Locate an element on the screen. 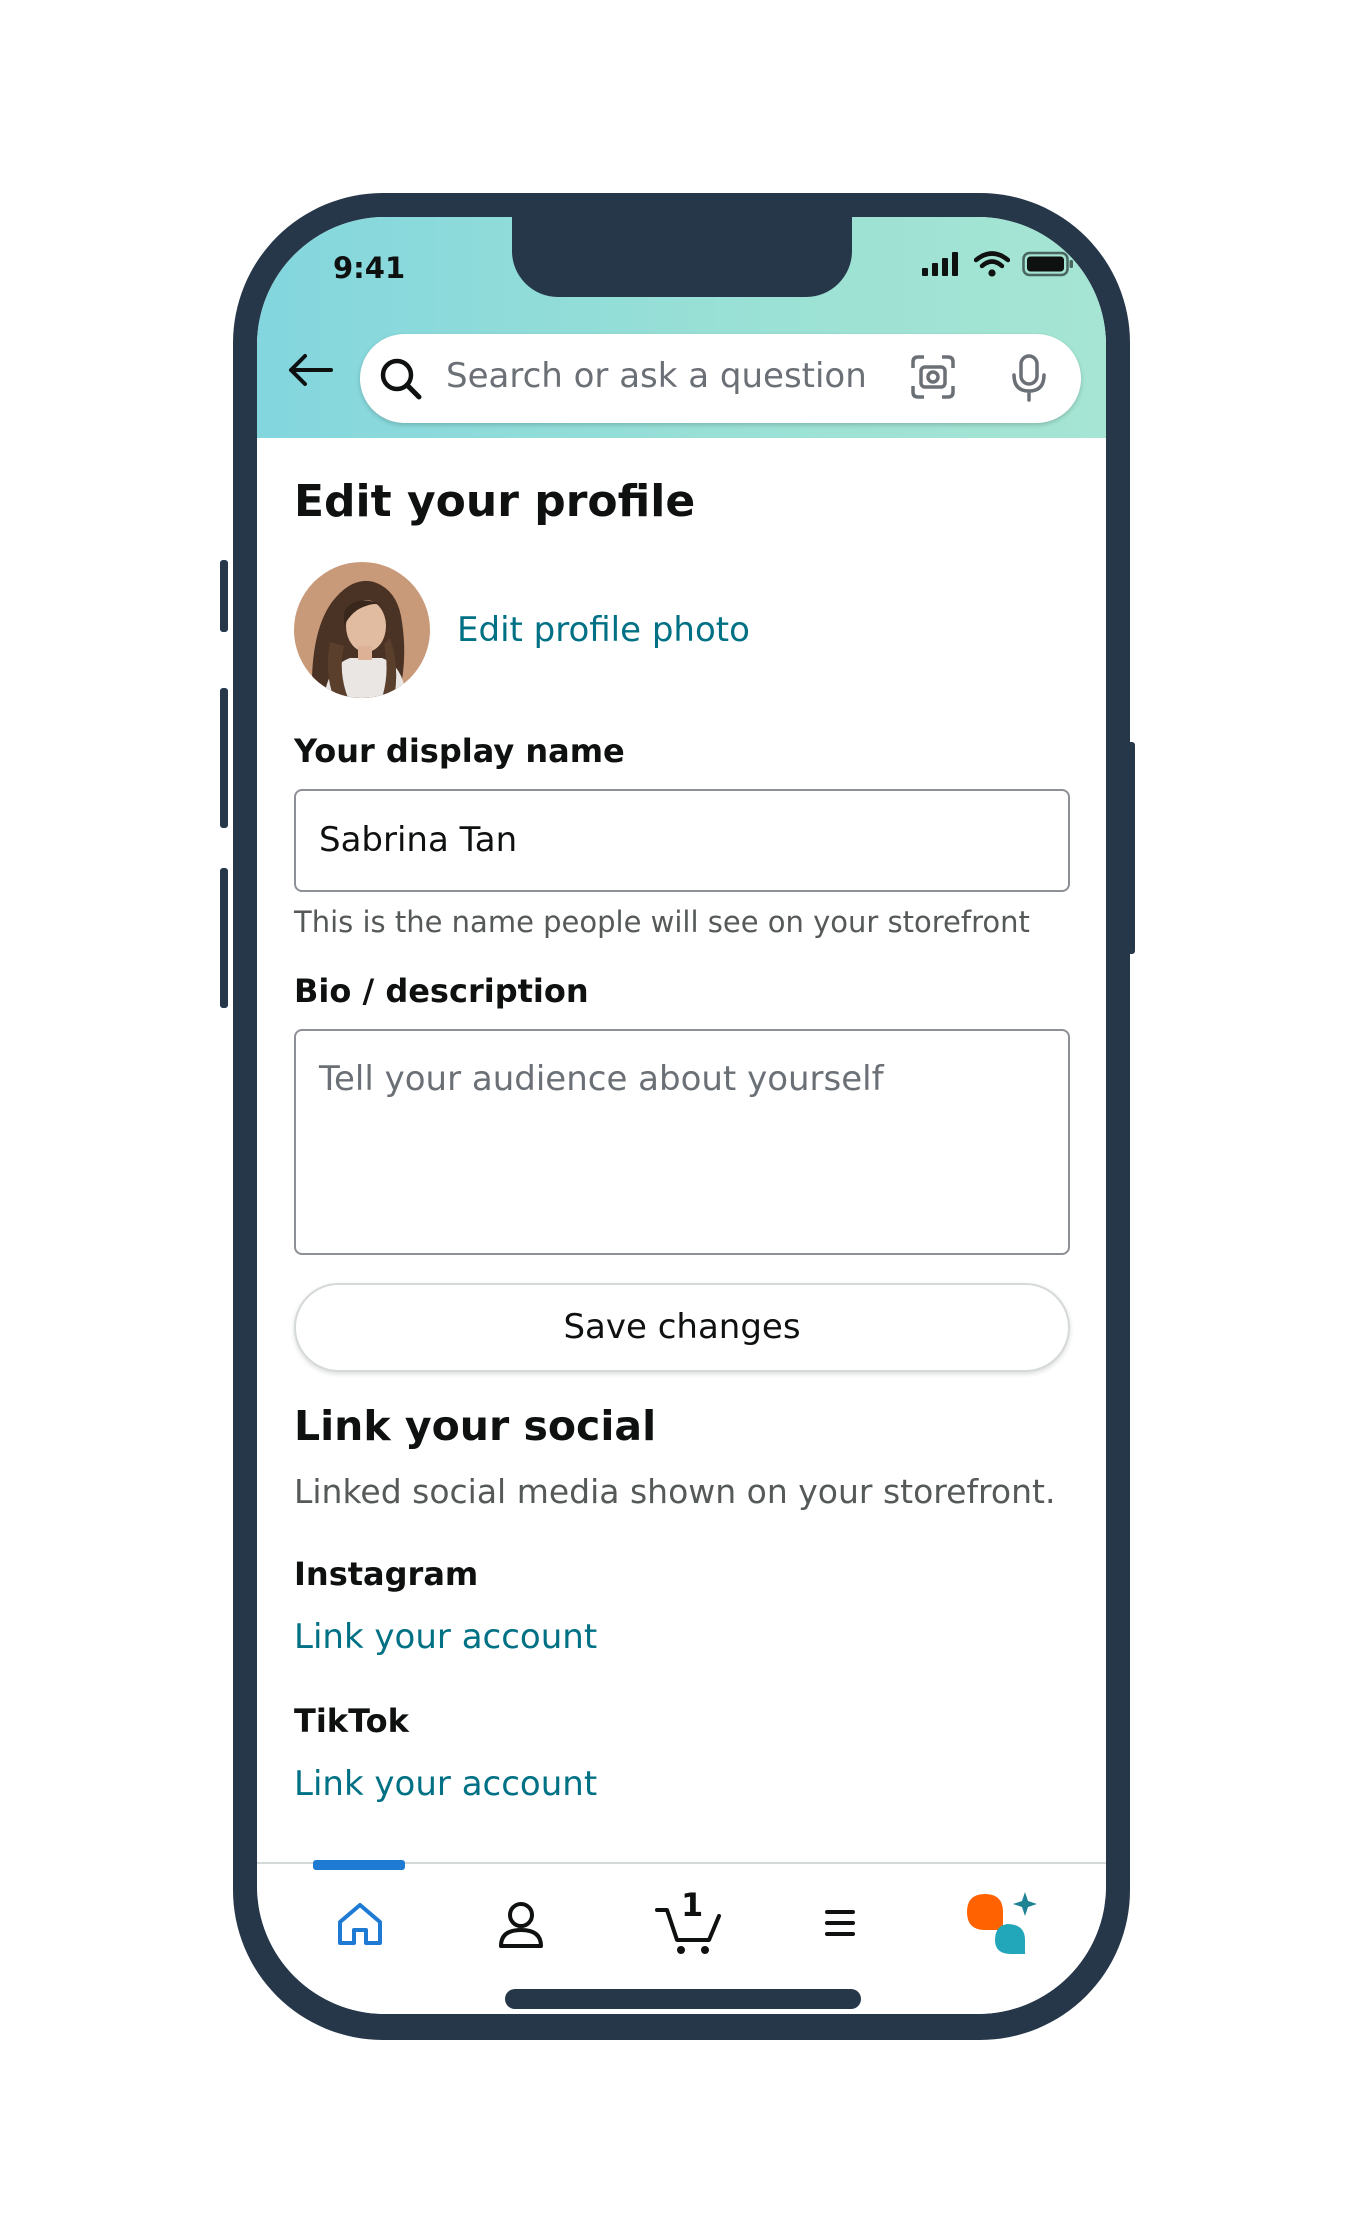 Image resolution: width=1362 pixels, height=2232 pixels. rufus-assistant-icon is located at coordinates (1001, 1924).